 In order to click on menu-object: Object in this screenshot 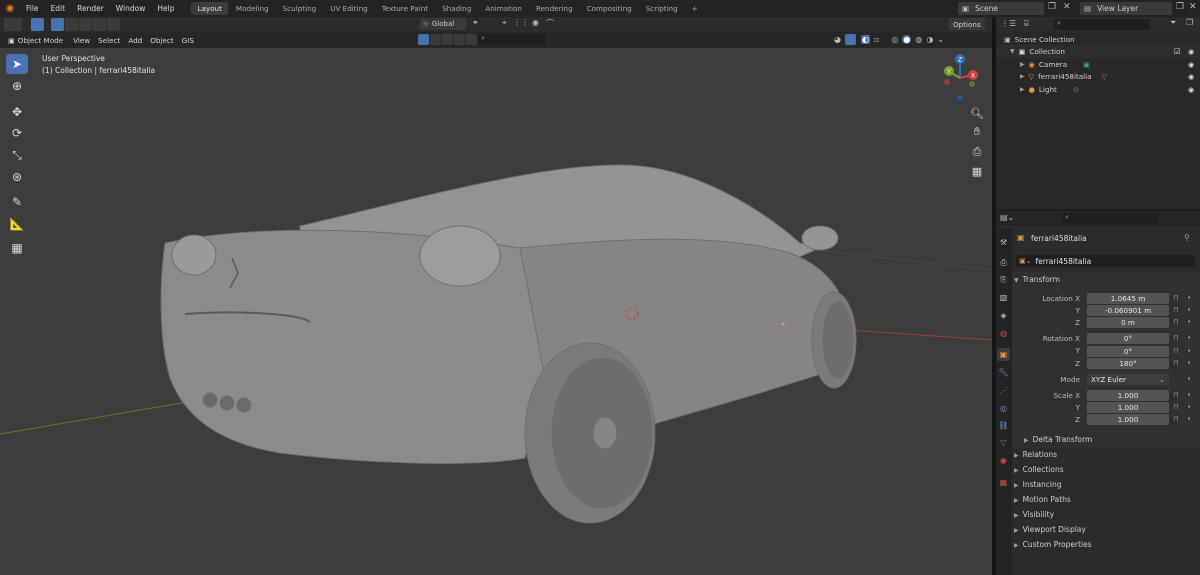, I will do `click(161, 40)`.